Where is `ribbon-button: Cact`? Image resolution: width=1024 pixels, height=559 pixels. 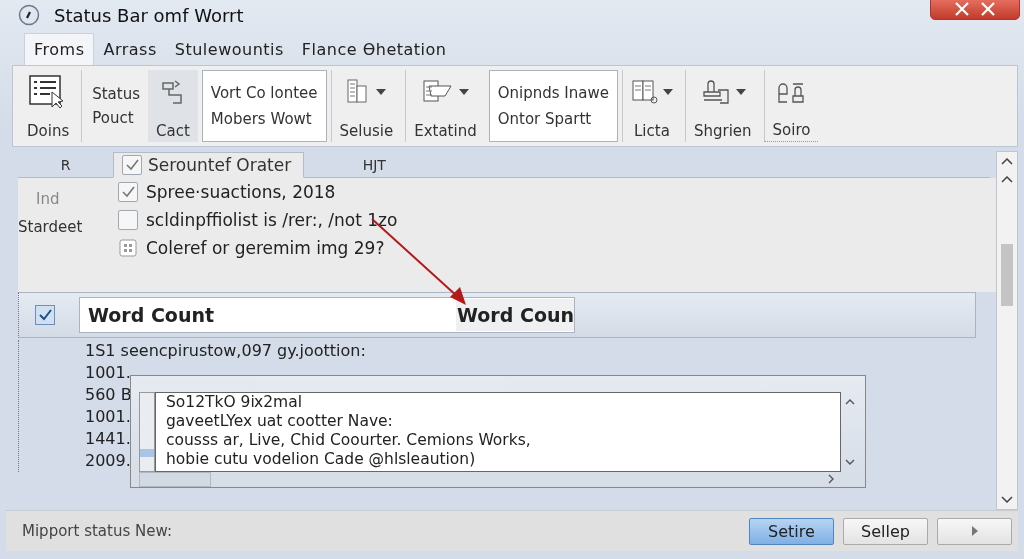 ribbon-button: Cact is located at coordinates (173, 106).